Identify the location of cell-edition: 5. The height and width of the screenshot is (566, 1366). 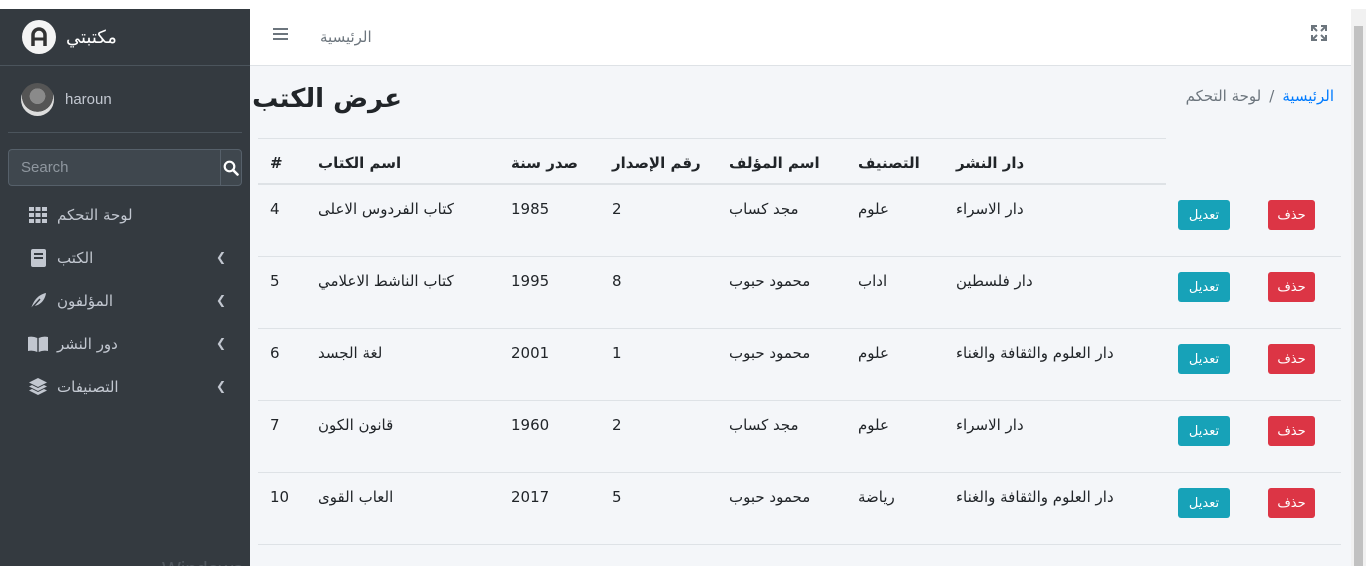
(617, 497).